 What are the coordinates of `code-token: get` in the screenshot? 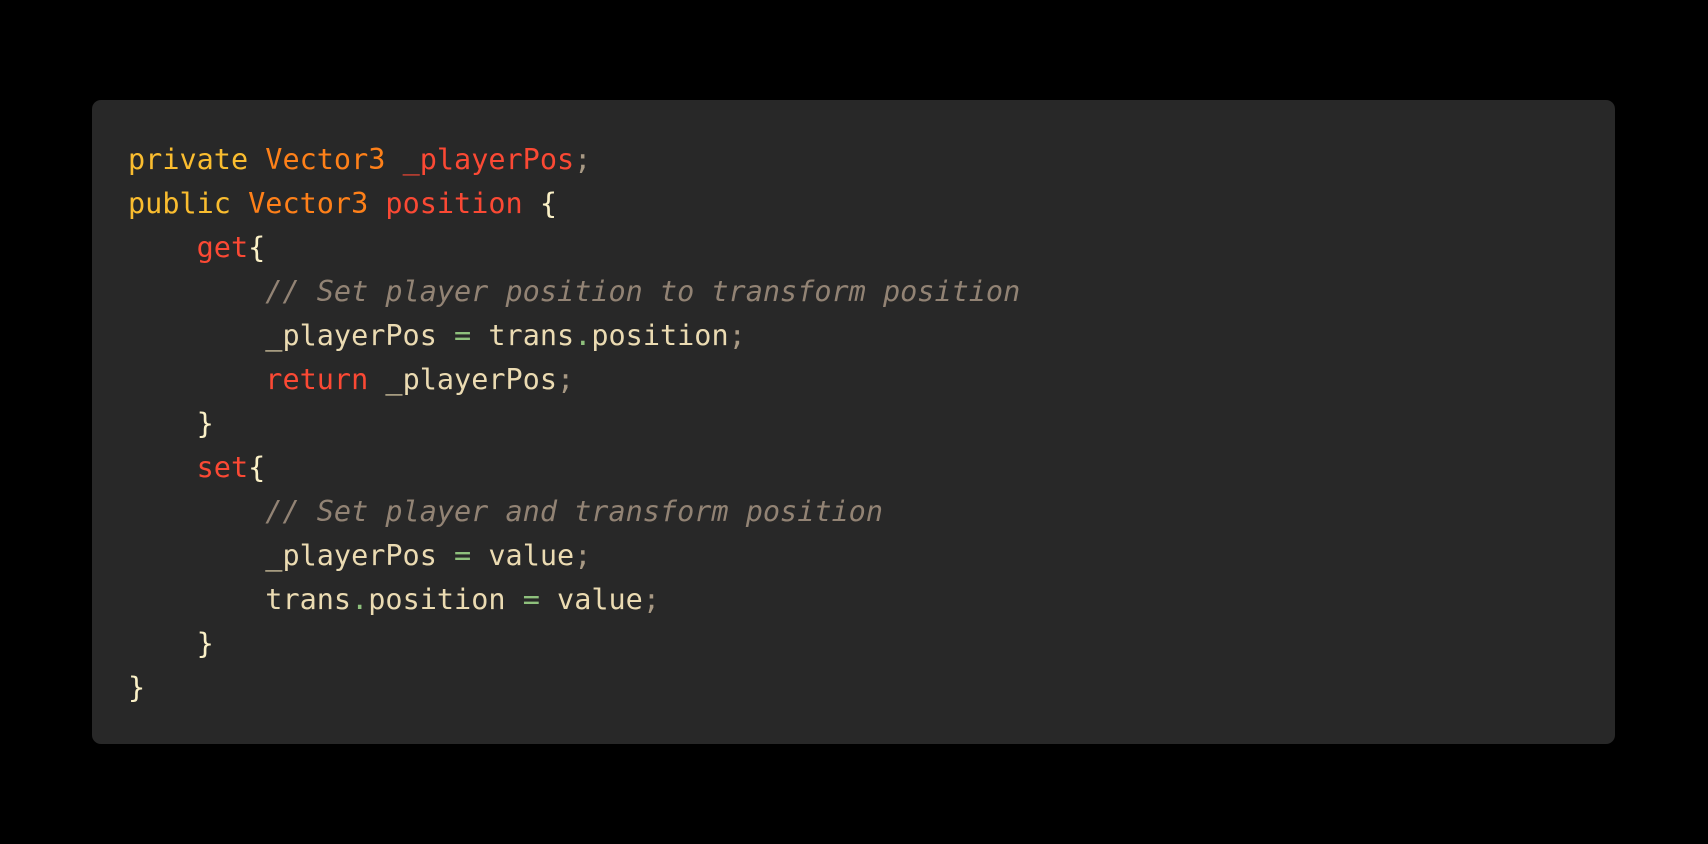 It's located at (222, 247).